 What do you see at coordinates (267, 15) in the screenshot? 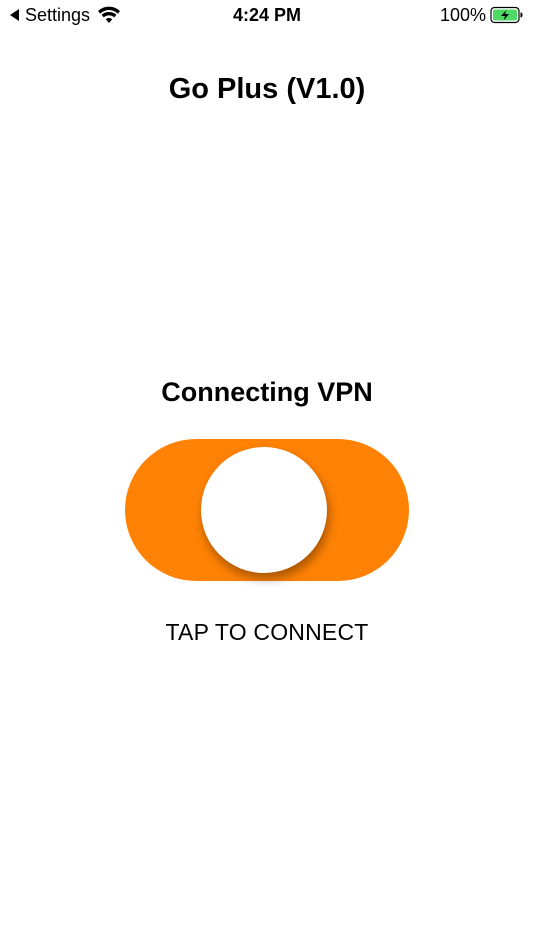
I see `status-bar: Settings 4:24 PM 100%` at bounding box center [267, 15].